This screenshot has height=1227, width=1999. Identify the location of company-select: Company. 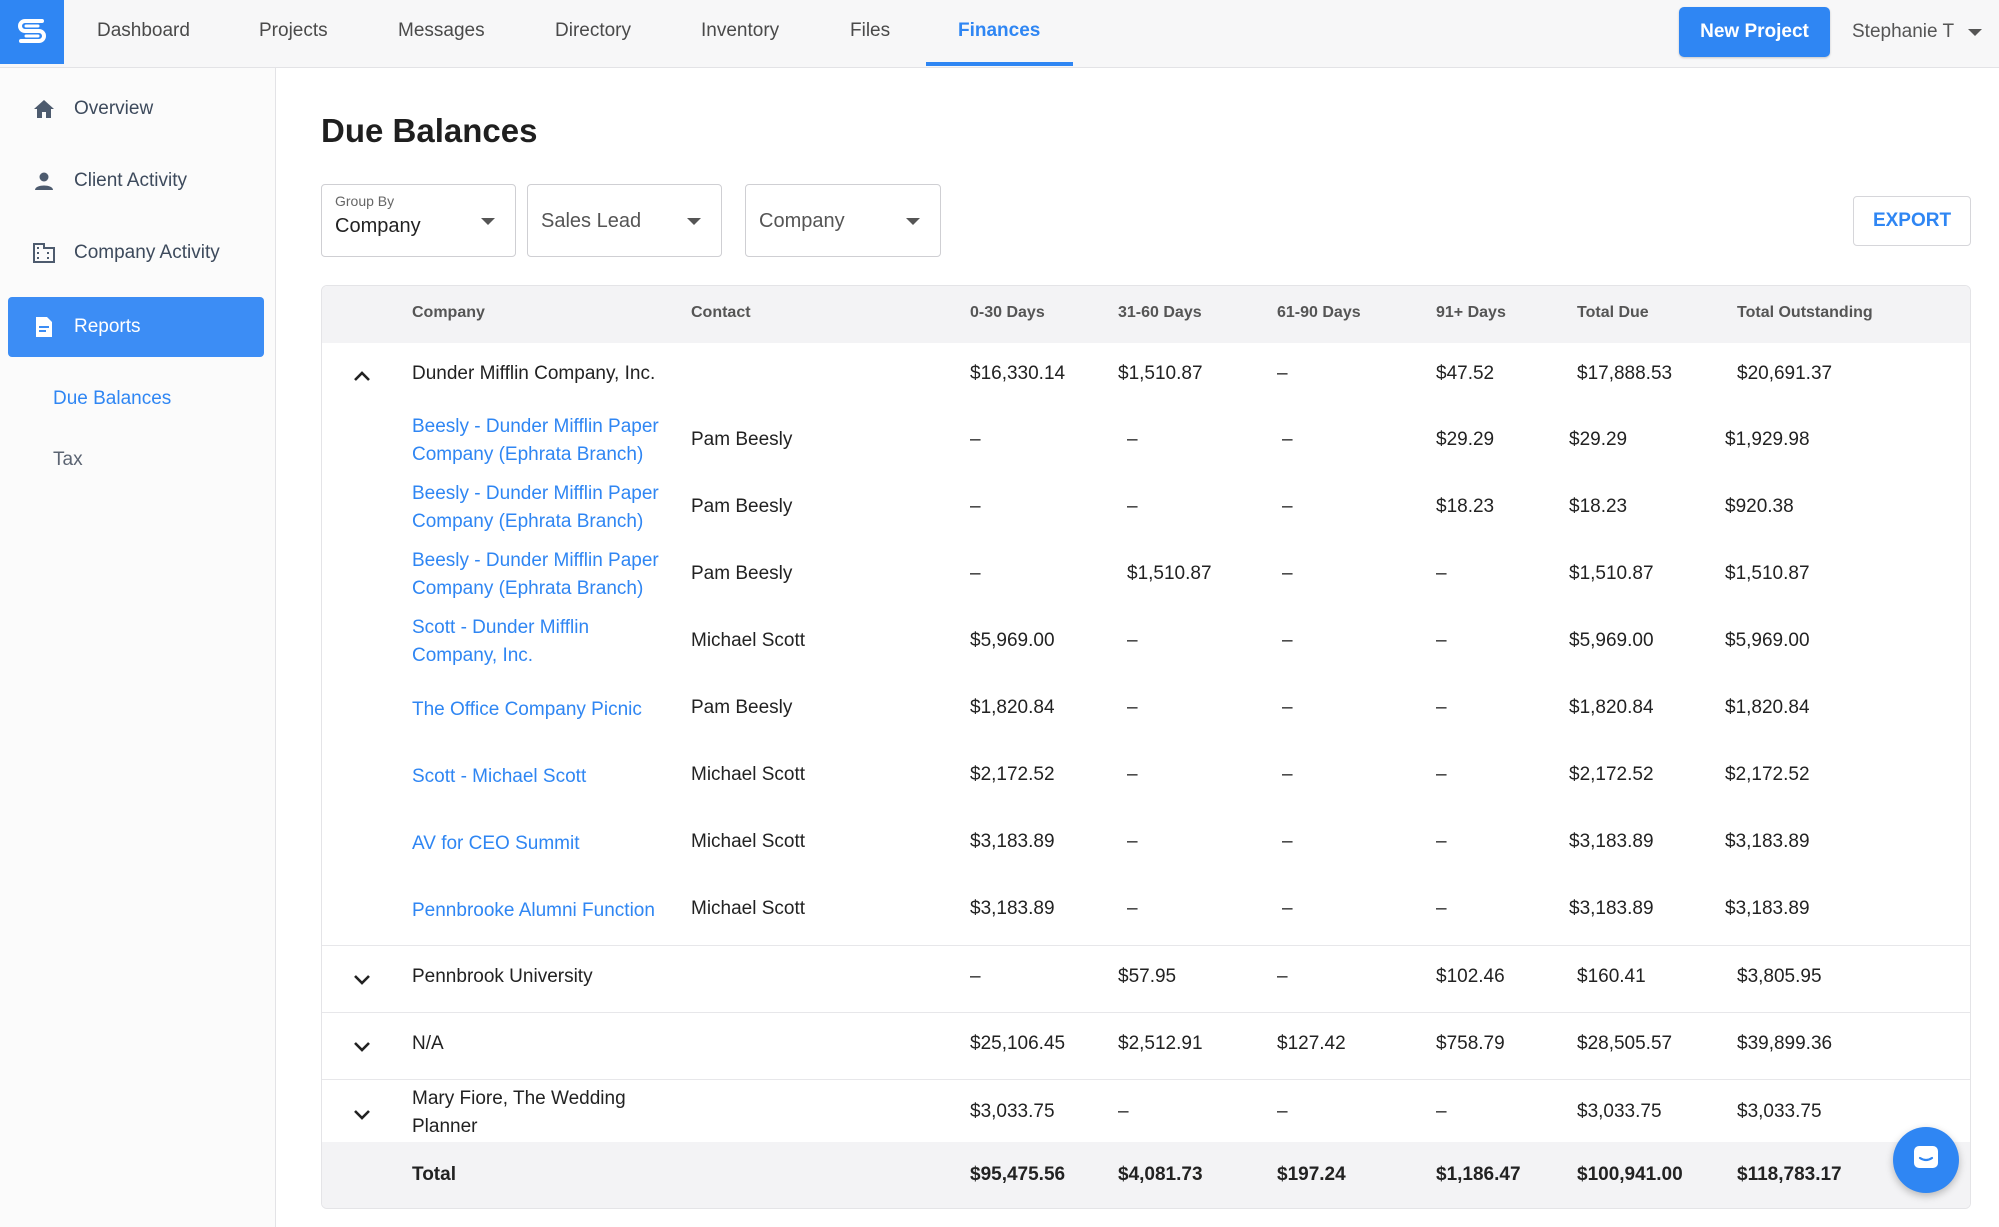
(843, 220).